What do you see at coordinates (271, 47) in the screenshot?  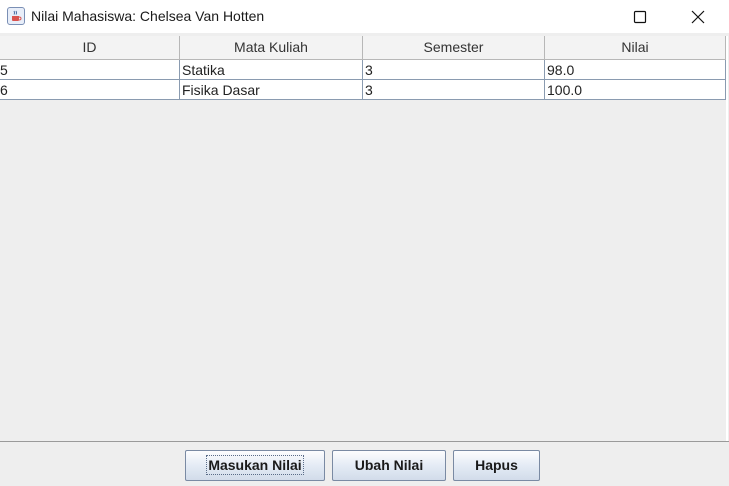 I see `column-header-mata-kuliah: Mata Kuliah` at bounding box center [271, 47].